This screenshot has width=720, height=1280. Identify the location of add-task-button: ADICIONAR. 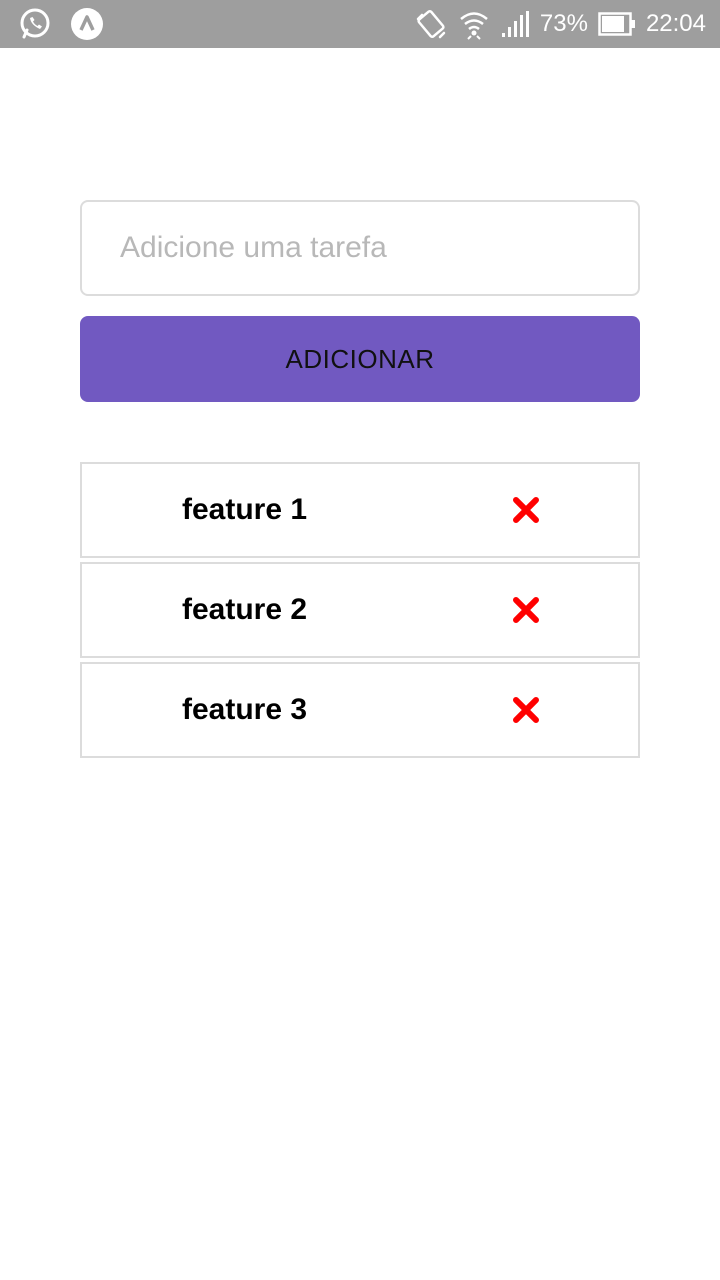
(360, 359).